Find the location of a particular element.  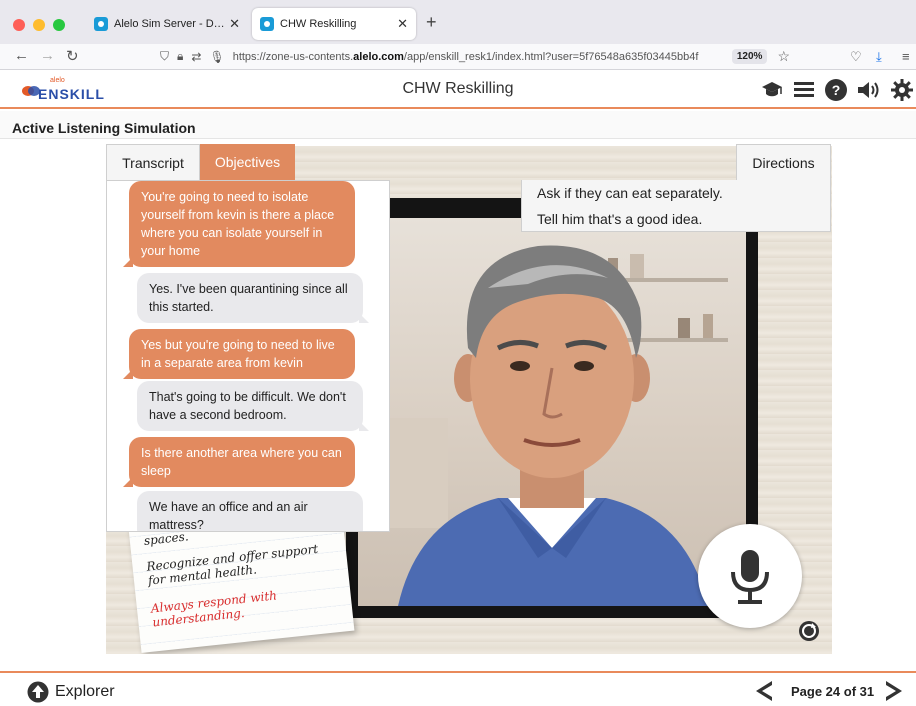

tab-directions: Directions is located at coordinates (783, 162).